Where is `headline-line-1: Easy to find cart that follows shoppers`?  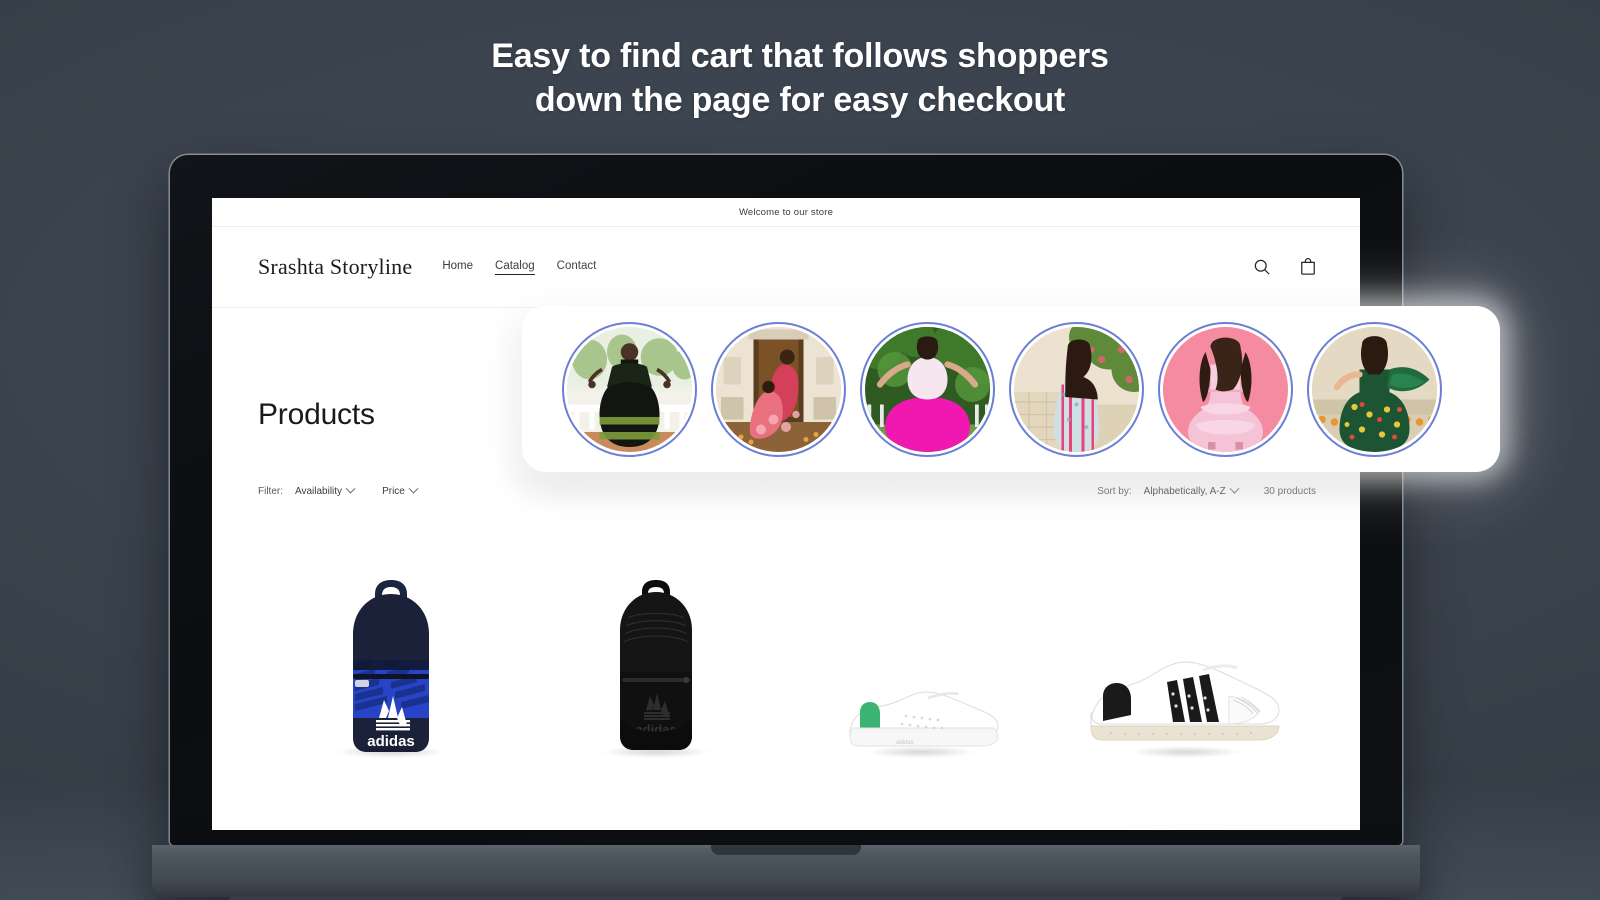
headline-line-1: Easy to find cart that follows shoppers is located at coordinates (800, 56).